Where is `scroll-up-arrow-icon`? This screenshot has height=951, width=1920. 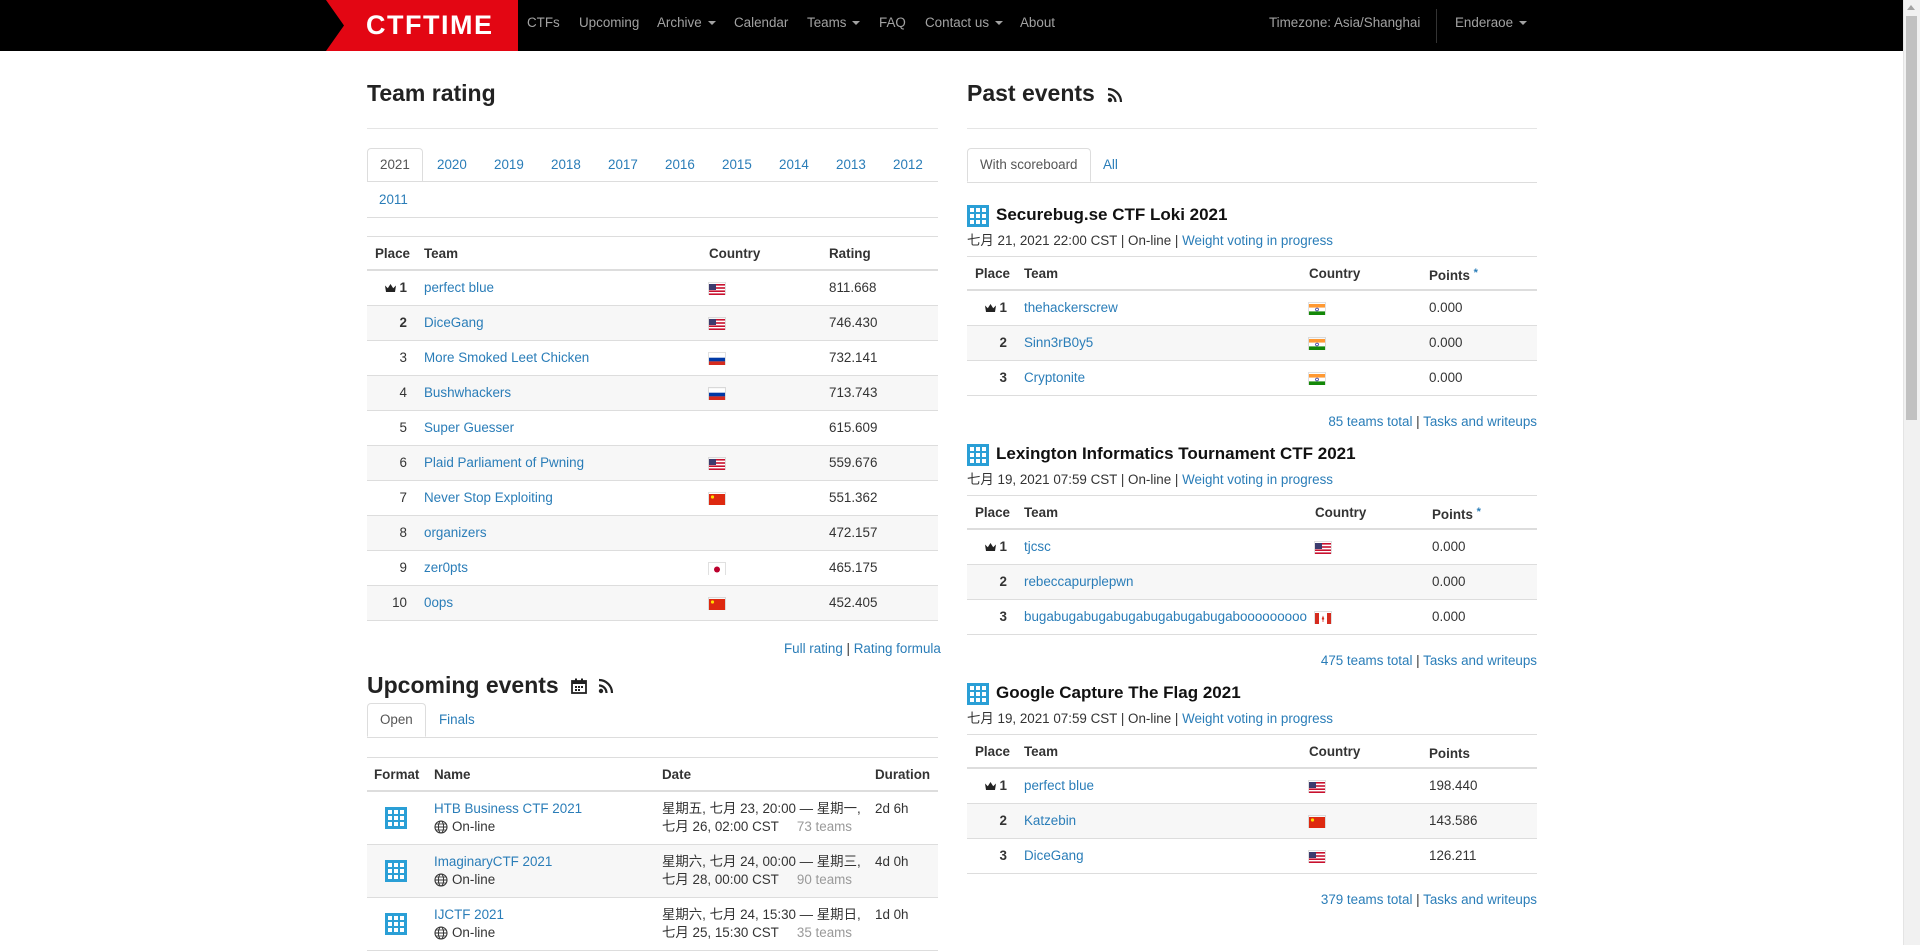
scroll-up-arrow-icon is located at coordinates (1911, 7).